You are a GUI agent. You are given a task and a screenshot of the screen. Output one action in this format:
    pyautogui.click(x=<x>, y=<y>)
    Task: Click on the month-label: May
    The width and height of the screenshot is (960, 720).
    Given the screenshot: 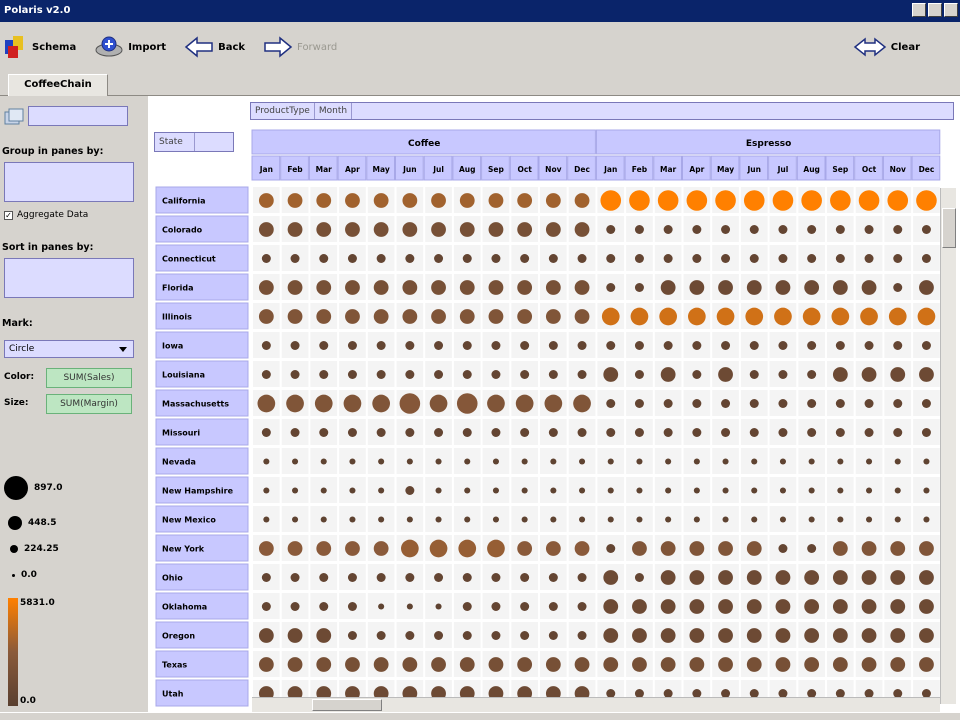 What is the action you would take?
    pyautogui.click(x=381, y=169)
    